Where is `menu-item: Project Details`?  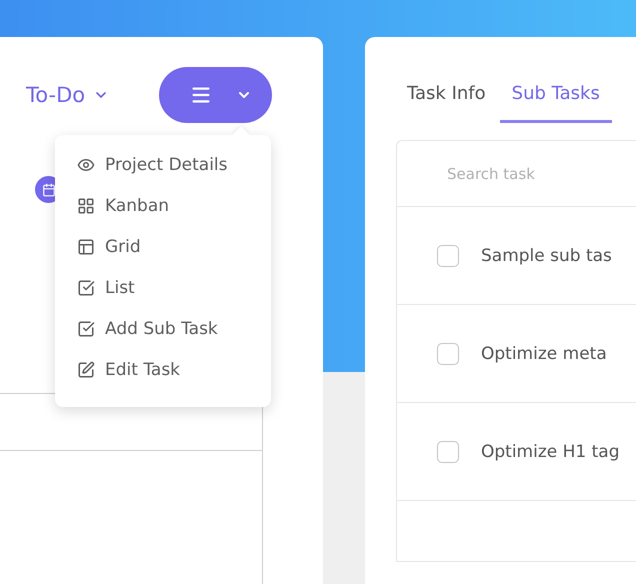
menu-item: Project Details is located at coordinates (174, 165).